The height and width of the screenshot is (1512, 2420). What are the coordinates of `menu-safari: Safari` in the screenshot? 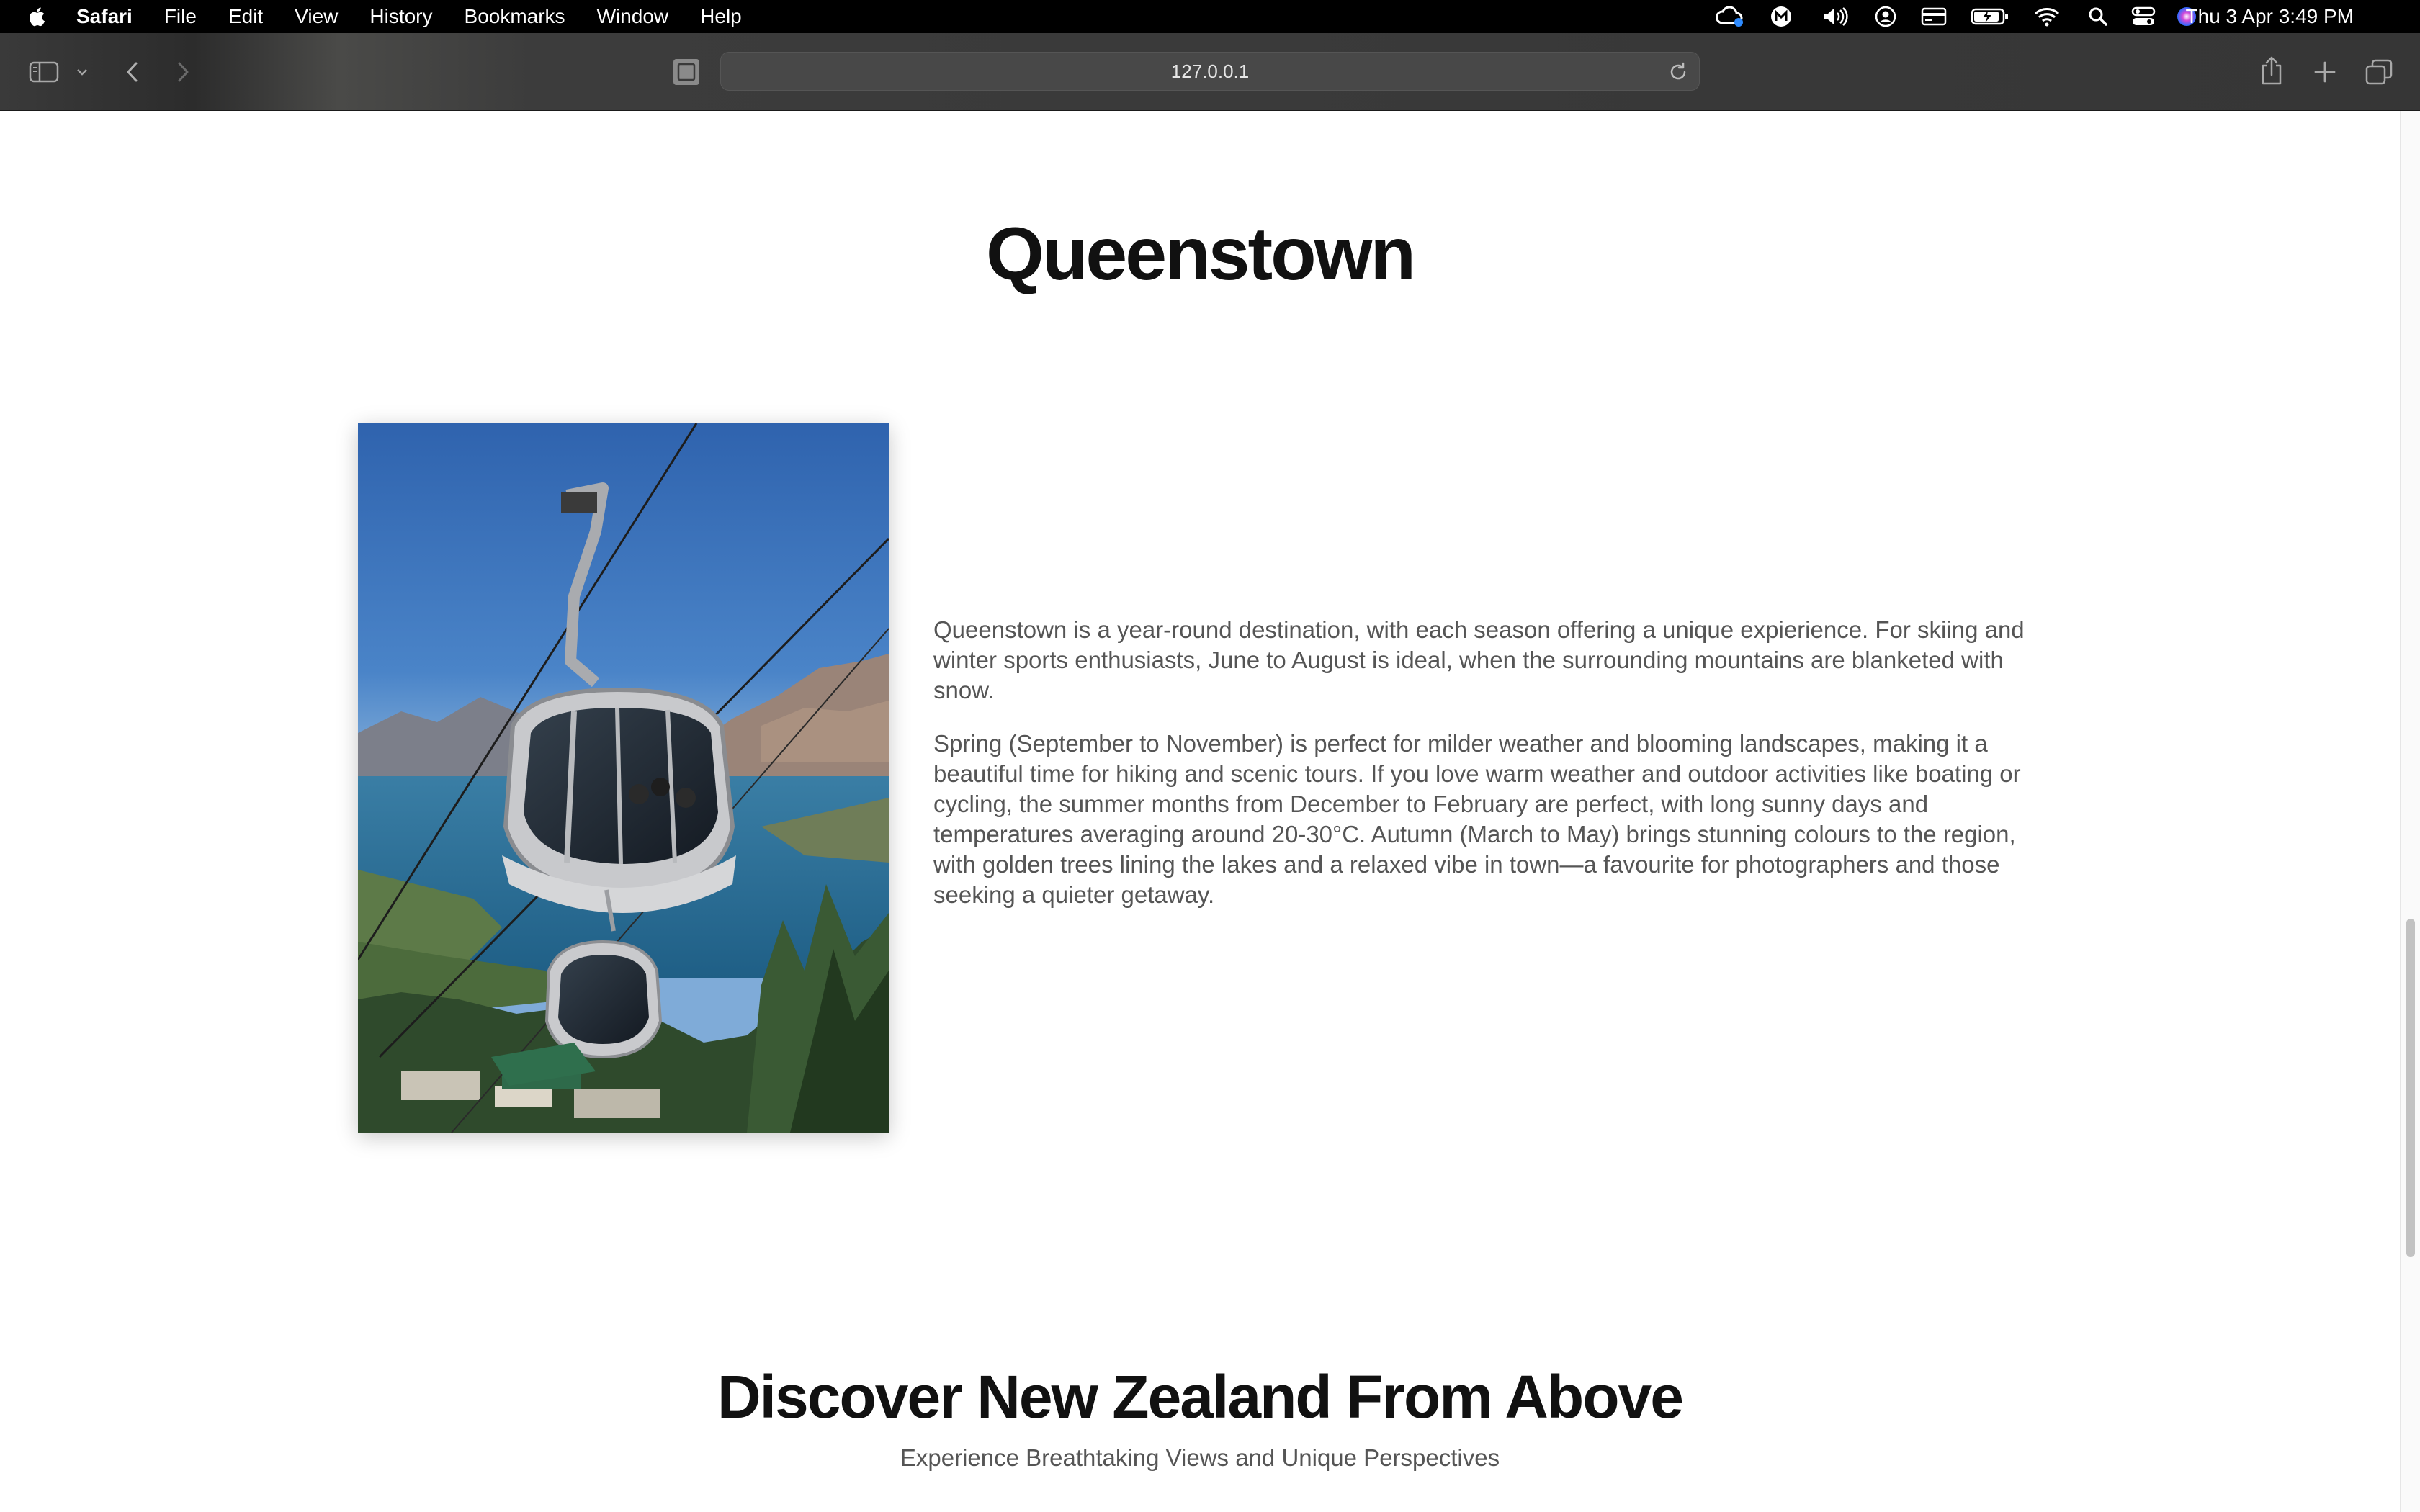 It's located at (104, 16).